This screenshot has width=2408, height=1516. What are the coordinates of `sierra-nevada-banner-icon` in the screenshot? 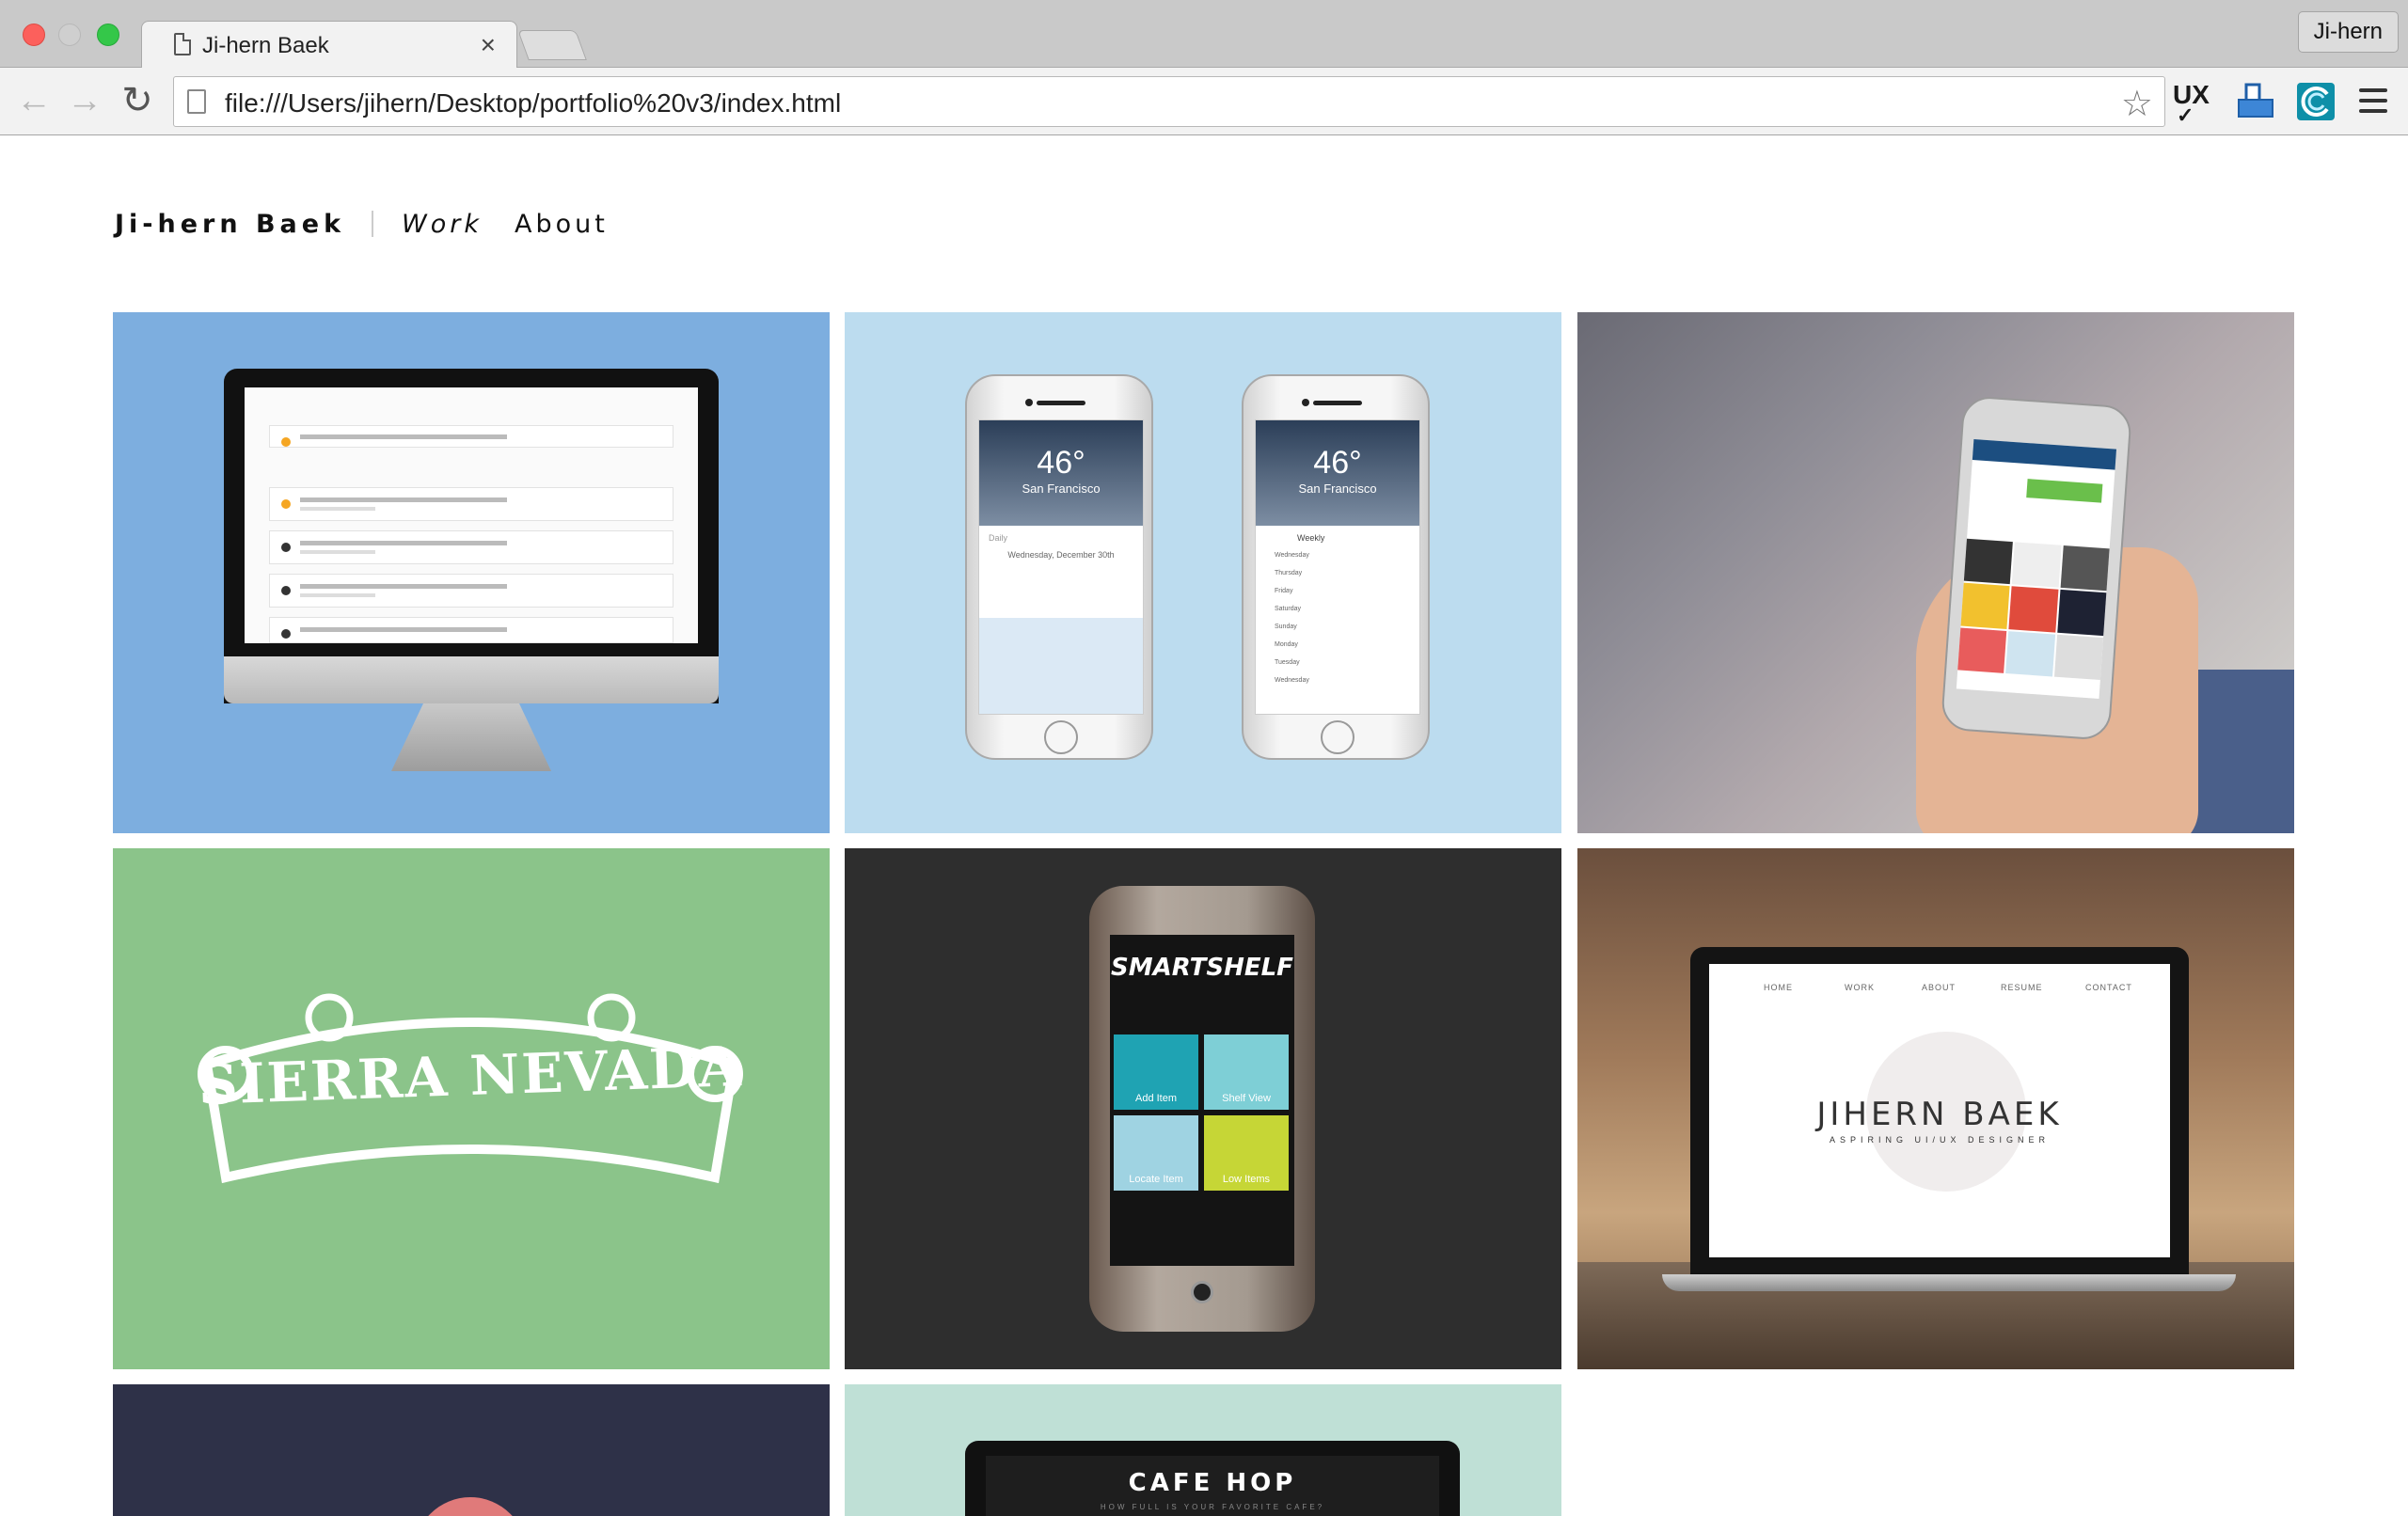 It's located at (471, 1088).